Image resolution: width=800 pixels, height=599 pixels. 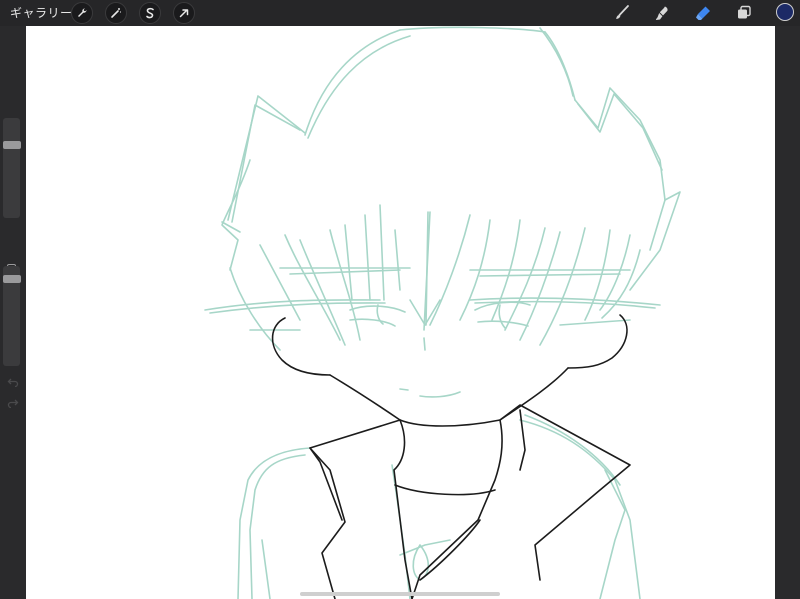 I want to click on brush-icon, so click(x=622, y=12).